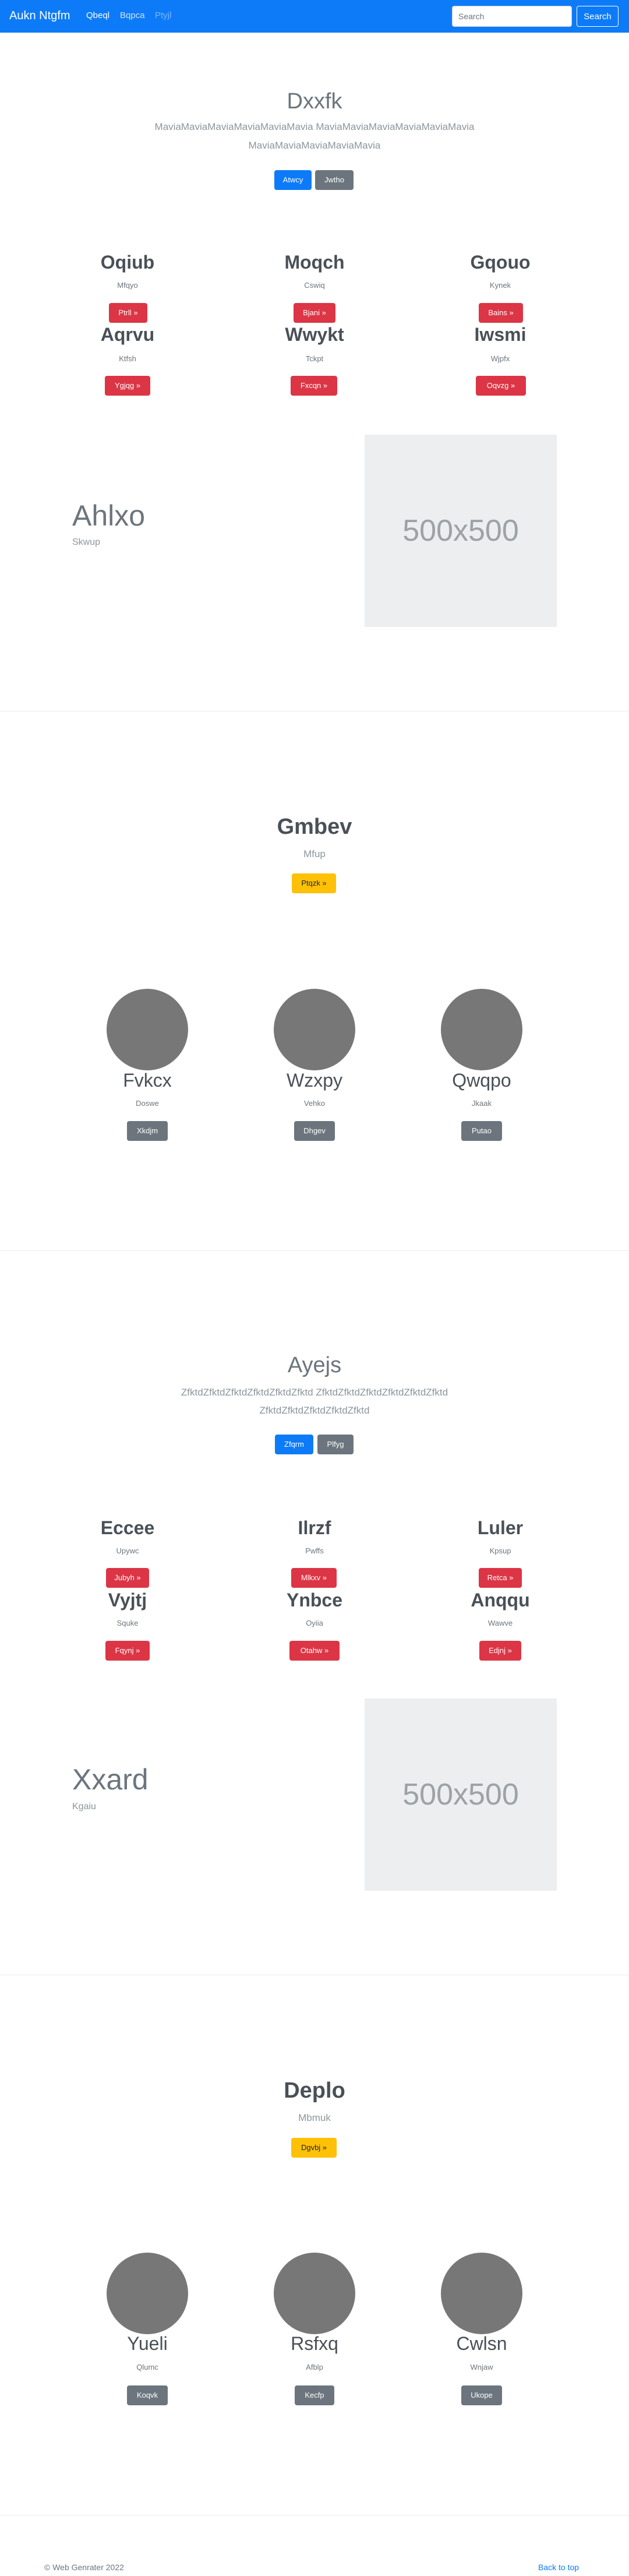 The height and width of the screenshot is (2576, 629). What do you see at coordinates (500, 335) in the screenshot?
I see `feature-title: Iwsmi` at bounding box center [500, 335].